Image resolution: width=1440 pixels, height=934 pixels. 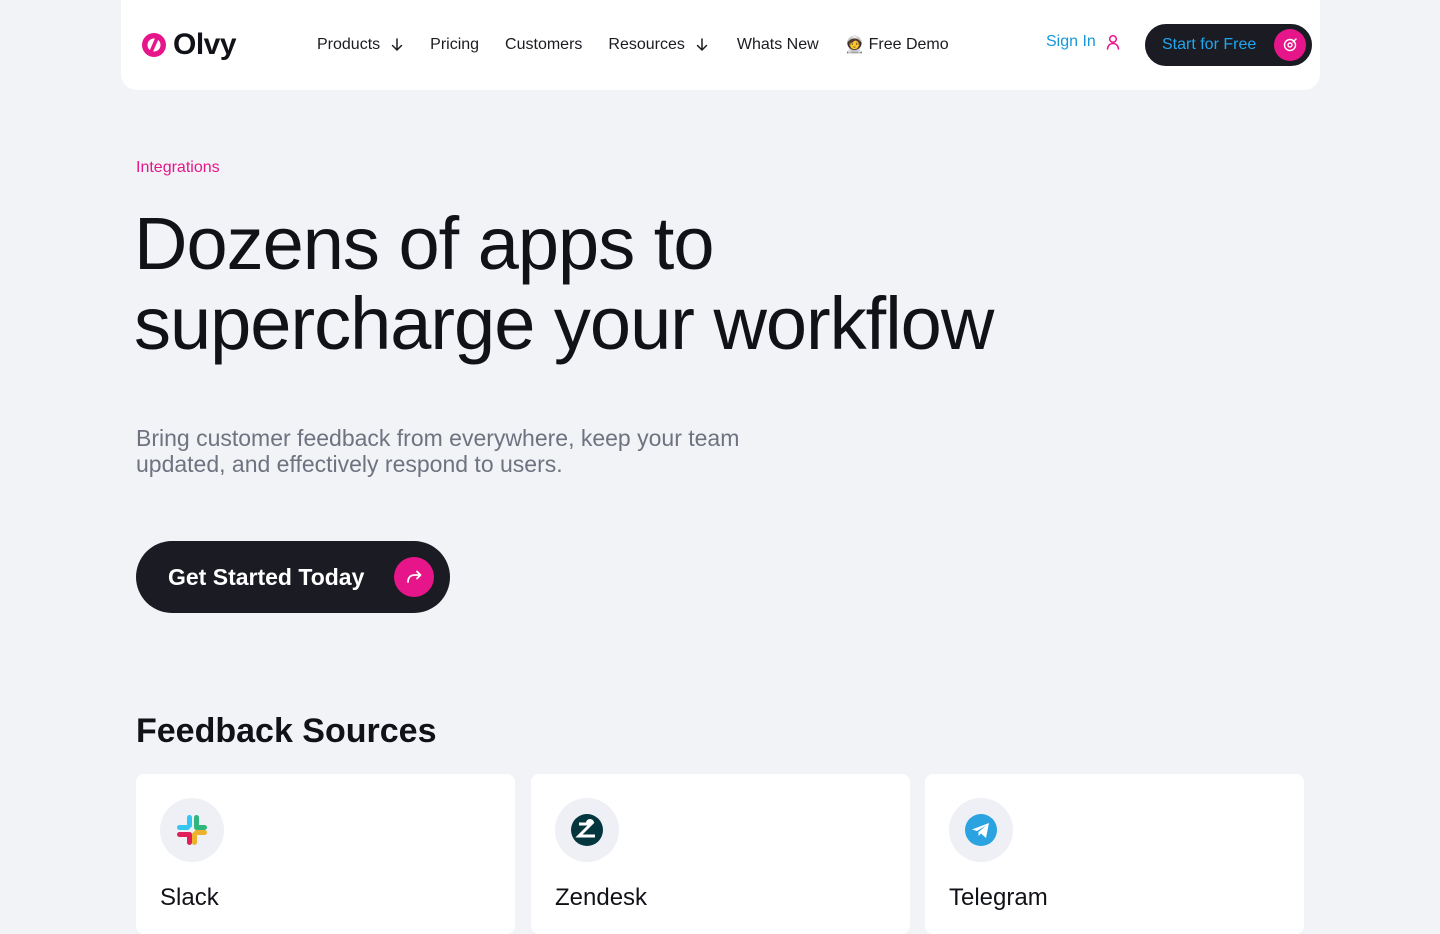 I want to click on nav-customers-label: Customers, so click(x=544, y=44).